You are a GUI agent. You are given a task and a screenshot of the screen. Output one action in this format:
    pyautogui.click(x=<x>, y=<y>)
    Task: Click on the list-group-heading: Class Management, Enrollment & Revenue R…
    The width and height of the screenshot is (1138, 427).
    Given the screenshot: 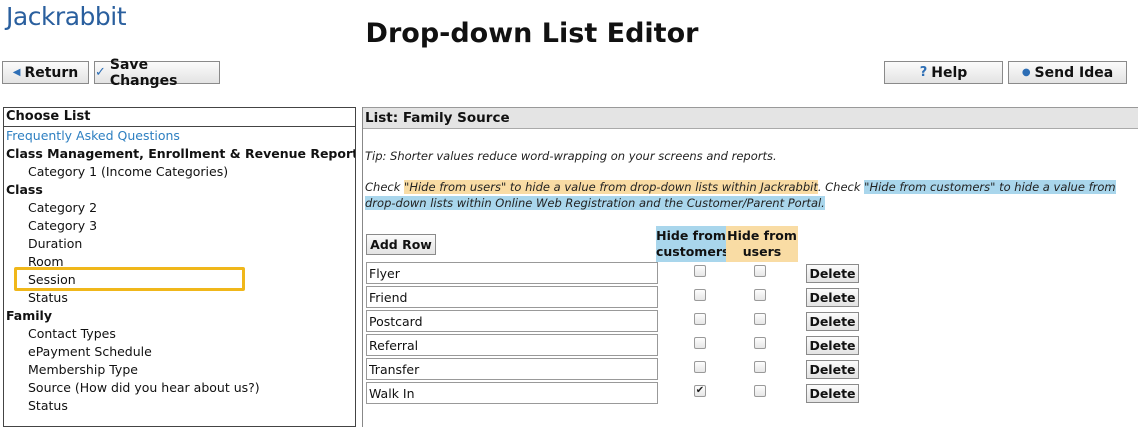 What is the action you would take?
    pyautogui.click(x=181, y=153)
    